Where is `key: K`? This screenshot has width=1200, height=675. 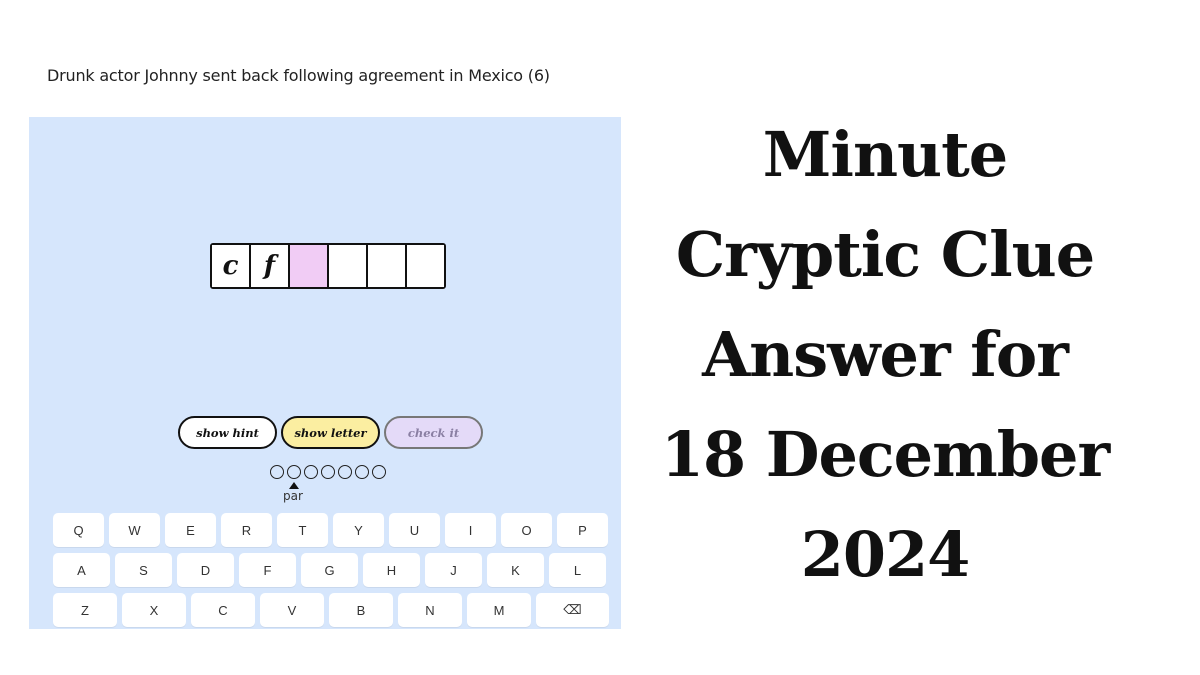
key: K is located at coordinates (515, 570).